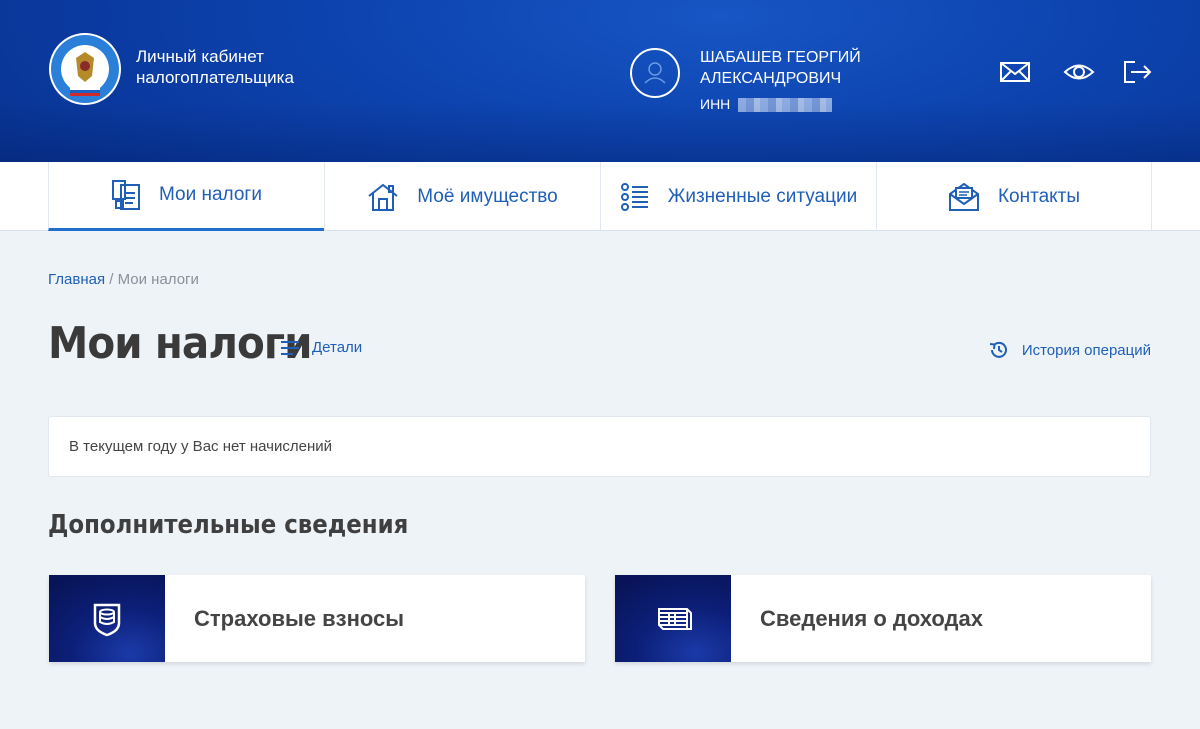 The width and height of the screenshot is (1200, 729). I want to click on inn: ИНН, so click(766, 104).